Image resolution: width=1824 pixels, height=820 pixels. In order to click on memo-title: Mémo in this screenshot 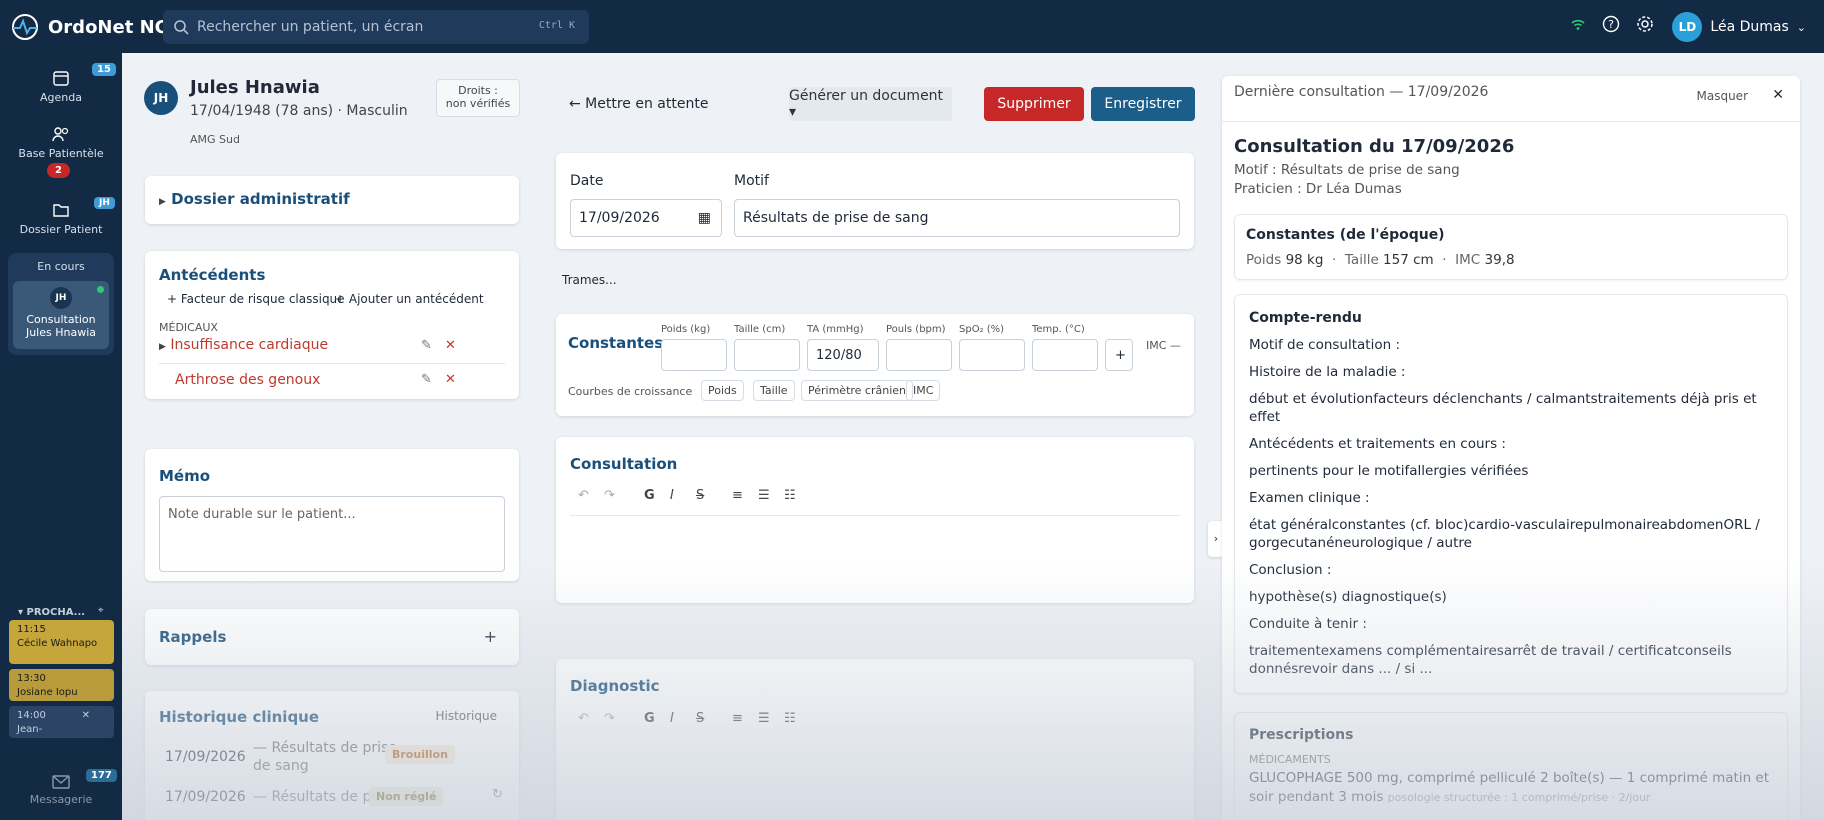, I will do `click(185, 476)`.